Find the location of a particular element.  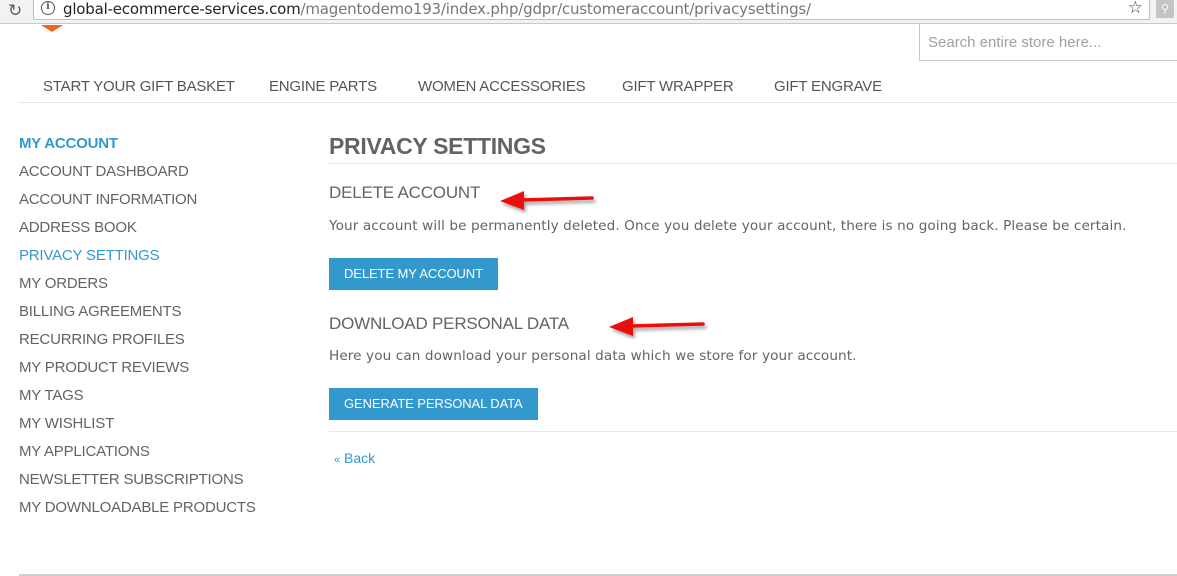

generate-personal-data-button: GENERATE PERSONAL DATA is located at coordinates (433, 404).